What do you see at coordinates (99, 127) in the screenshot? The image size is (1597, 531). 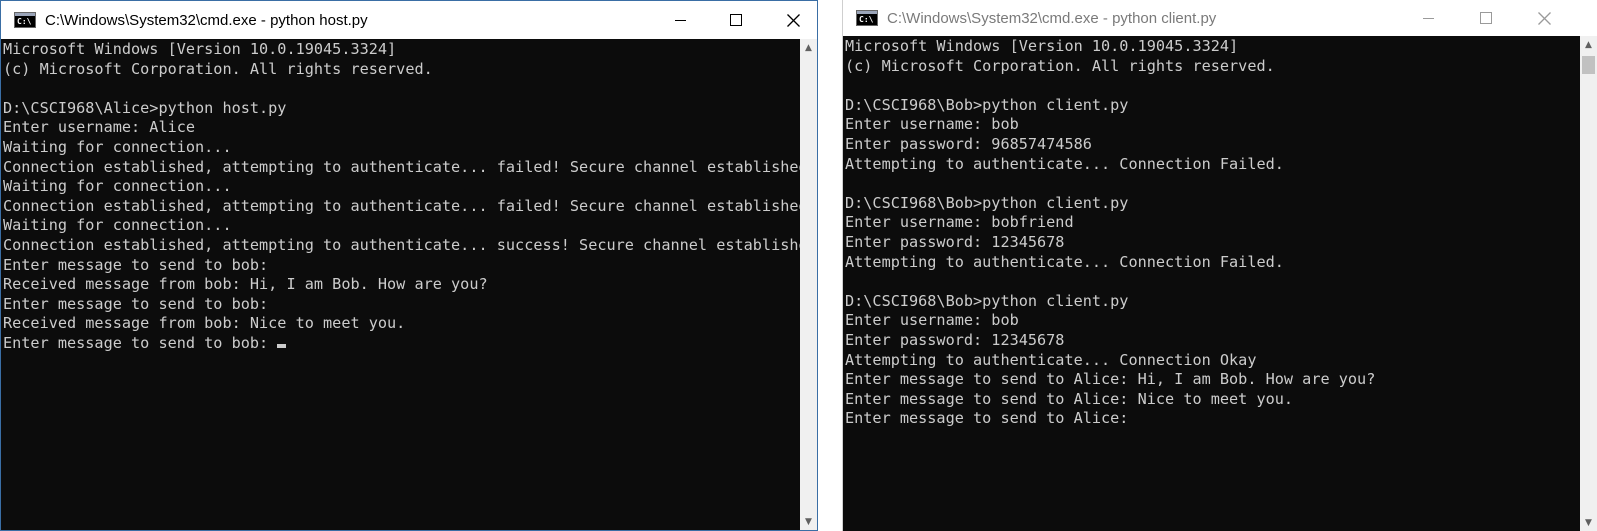 I see `console-line: Enter username: Alice` at bounding box center [99, 127].